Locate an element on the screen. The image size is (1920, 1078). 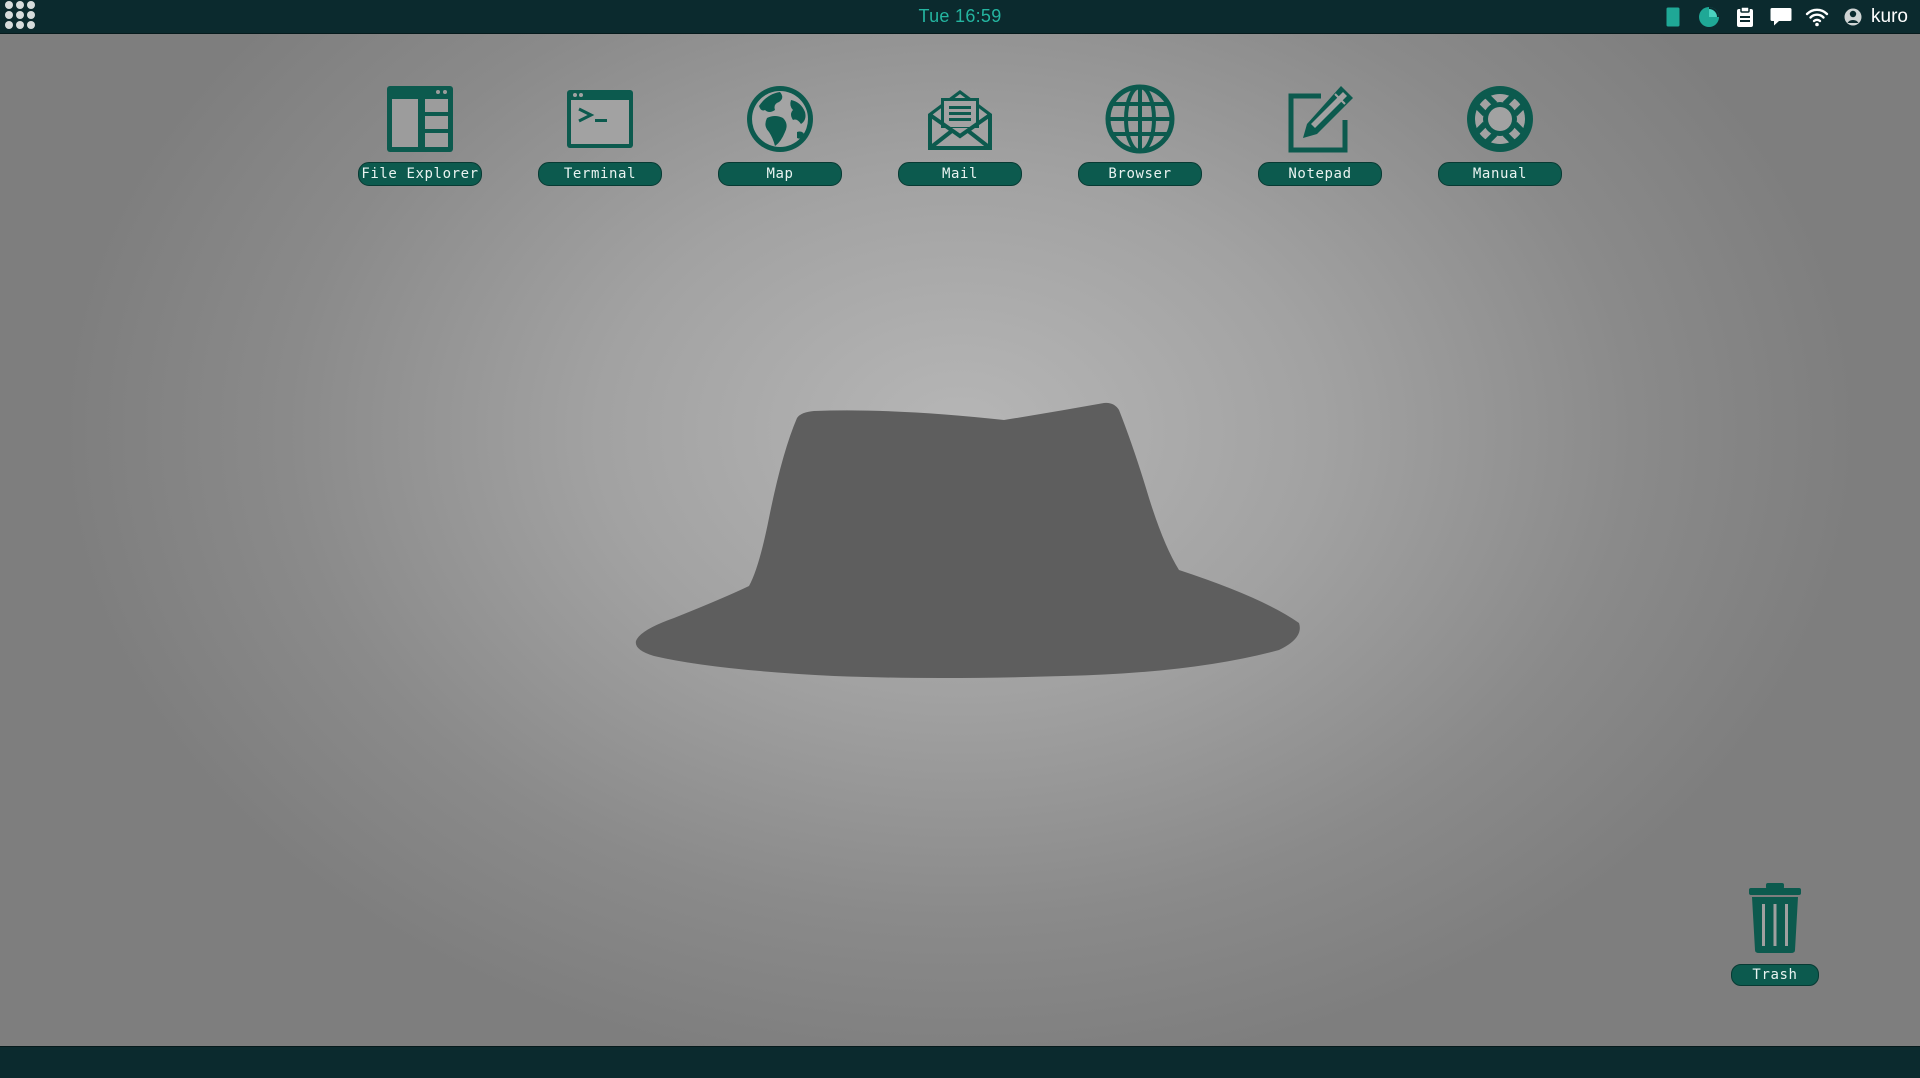
trash-icon is located at coordinates (1775, 918).